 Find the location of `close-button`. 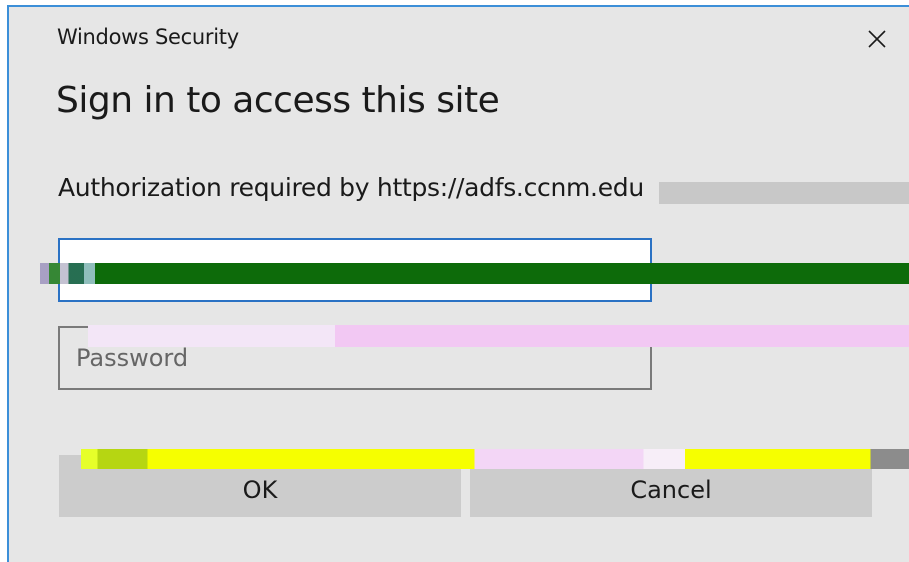

close-button is located at coordinates (877, 39).